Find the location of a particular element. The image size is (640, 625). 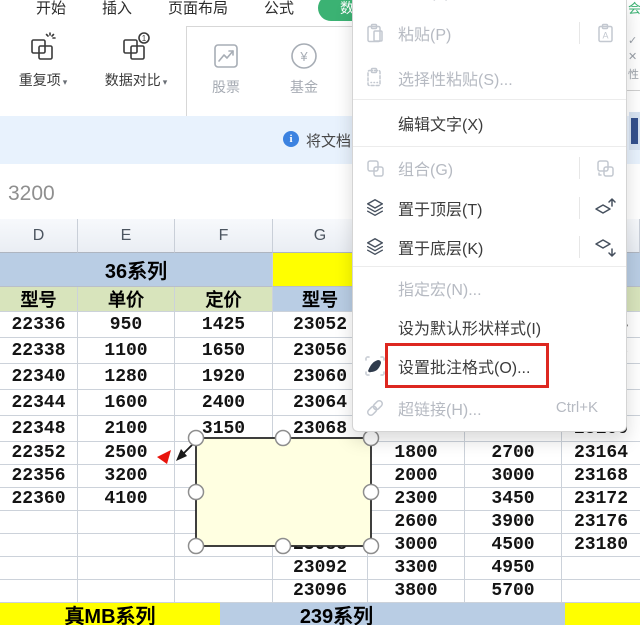

cell: 2100 is located at coordinates (126, 429).